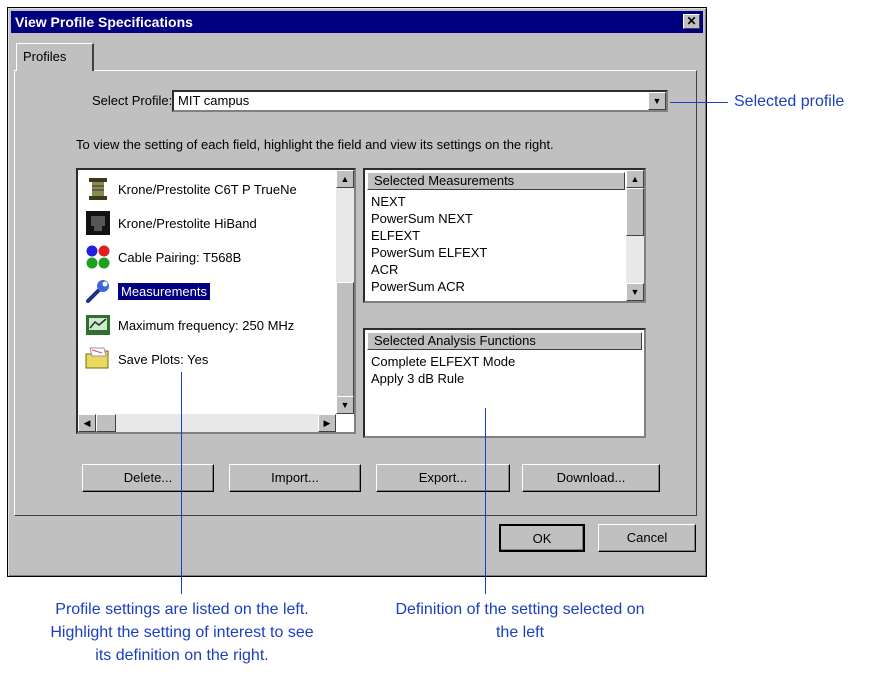 The image size is (885, 681). I want to click on scroll-right-icon: ▶, so click(327, 423).